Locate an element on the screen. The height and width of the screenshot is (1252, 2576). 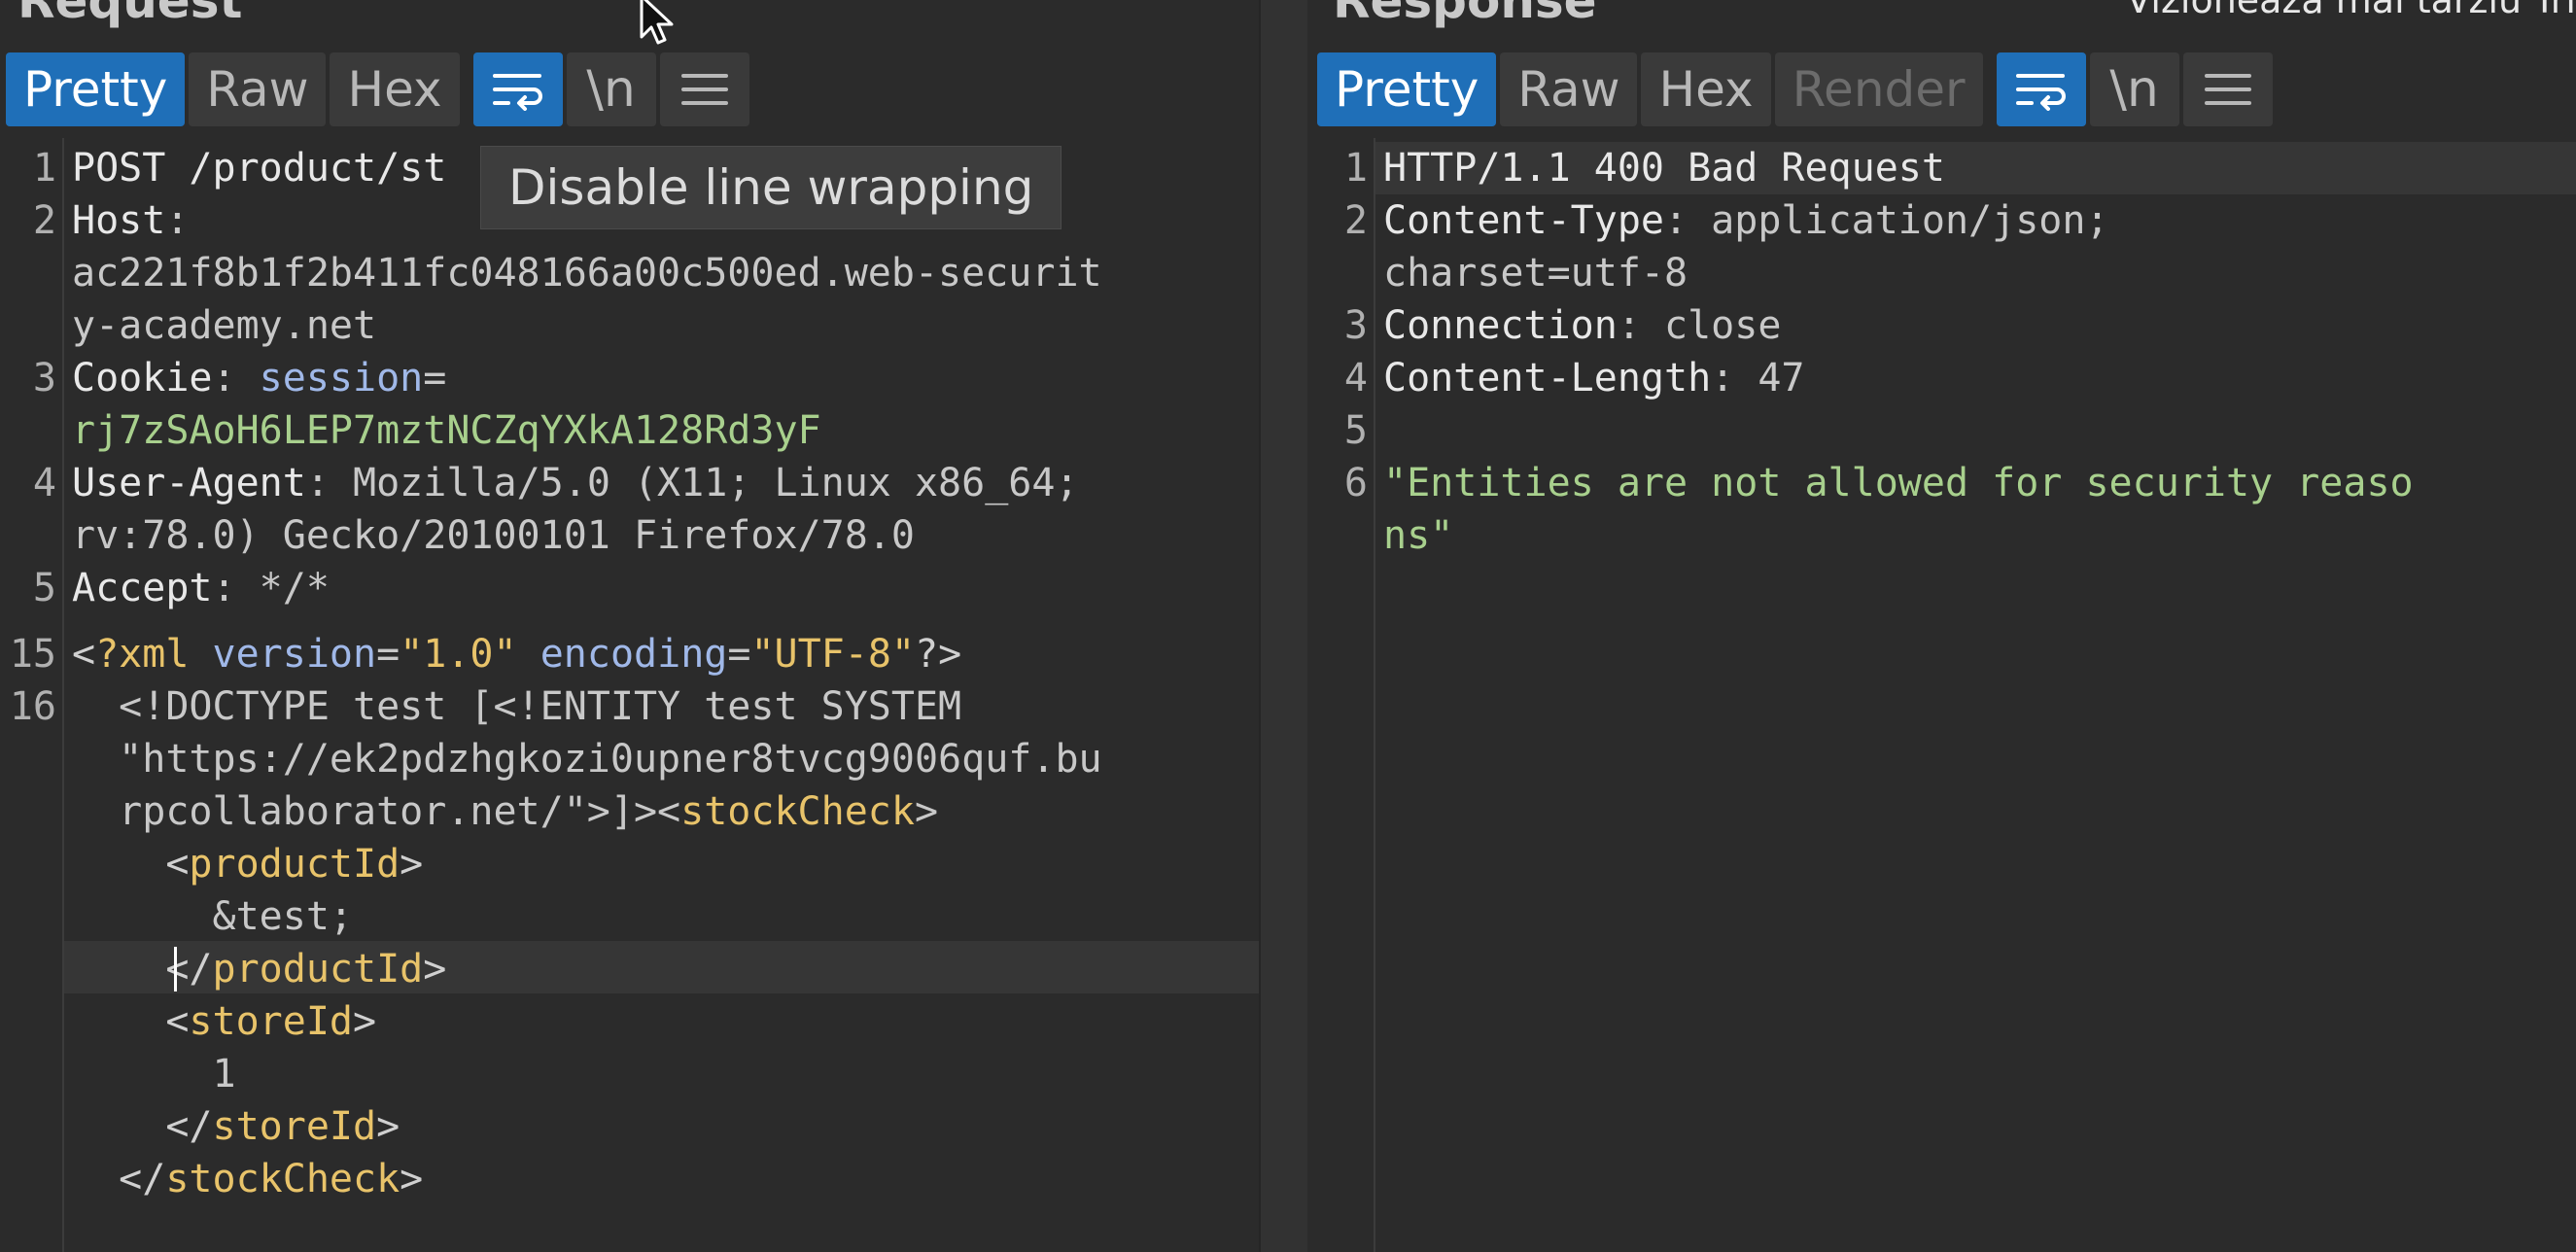
line-number: 6 is located at coordinates (1356, 483).